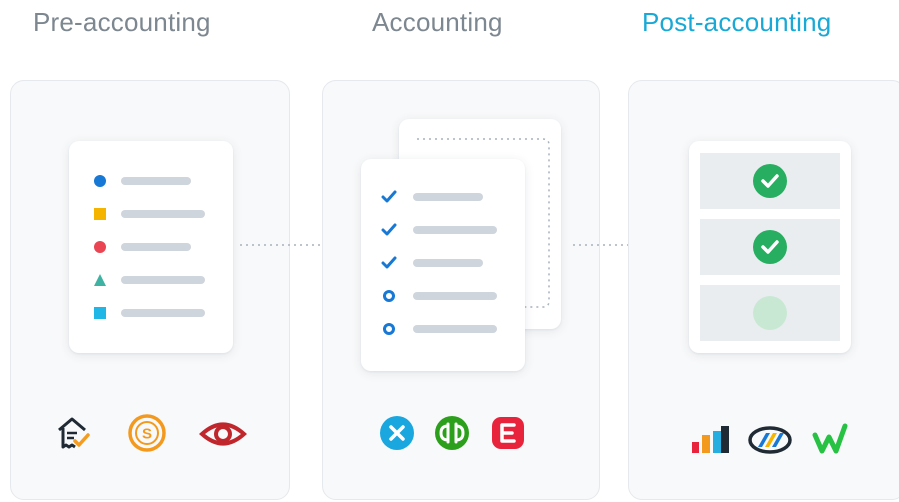  I want to click on teal-triangle-marker-icon, so click(100, 280).